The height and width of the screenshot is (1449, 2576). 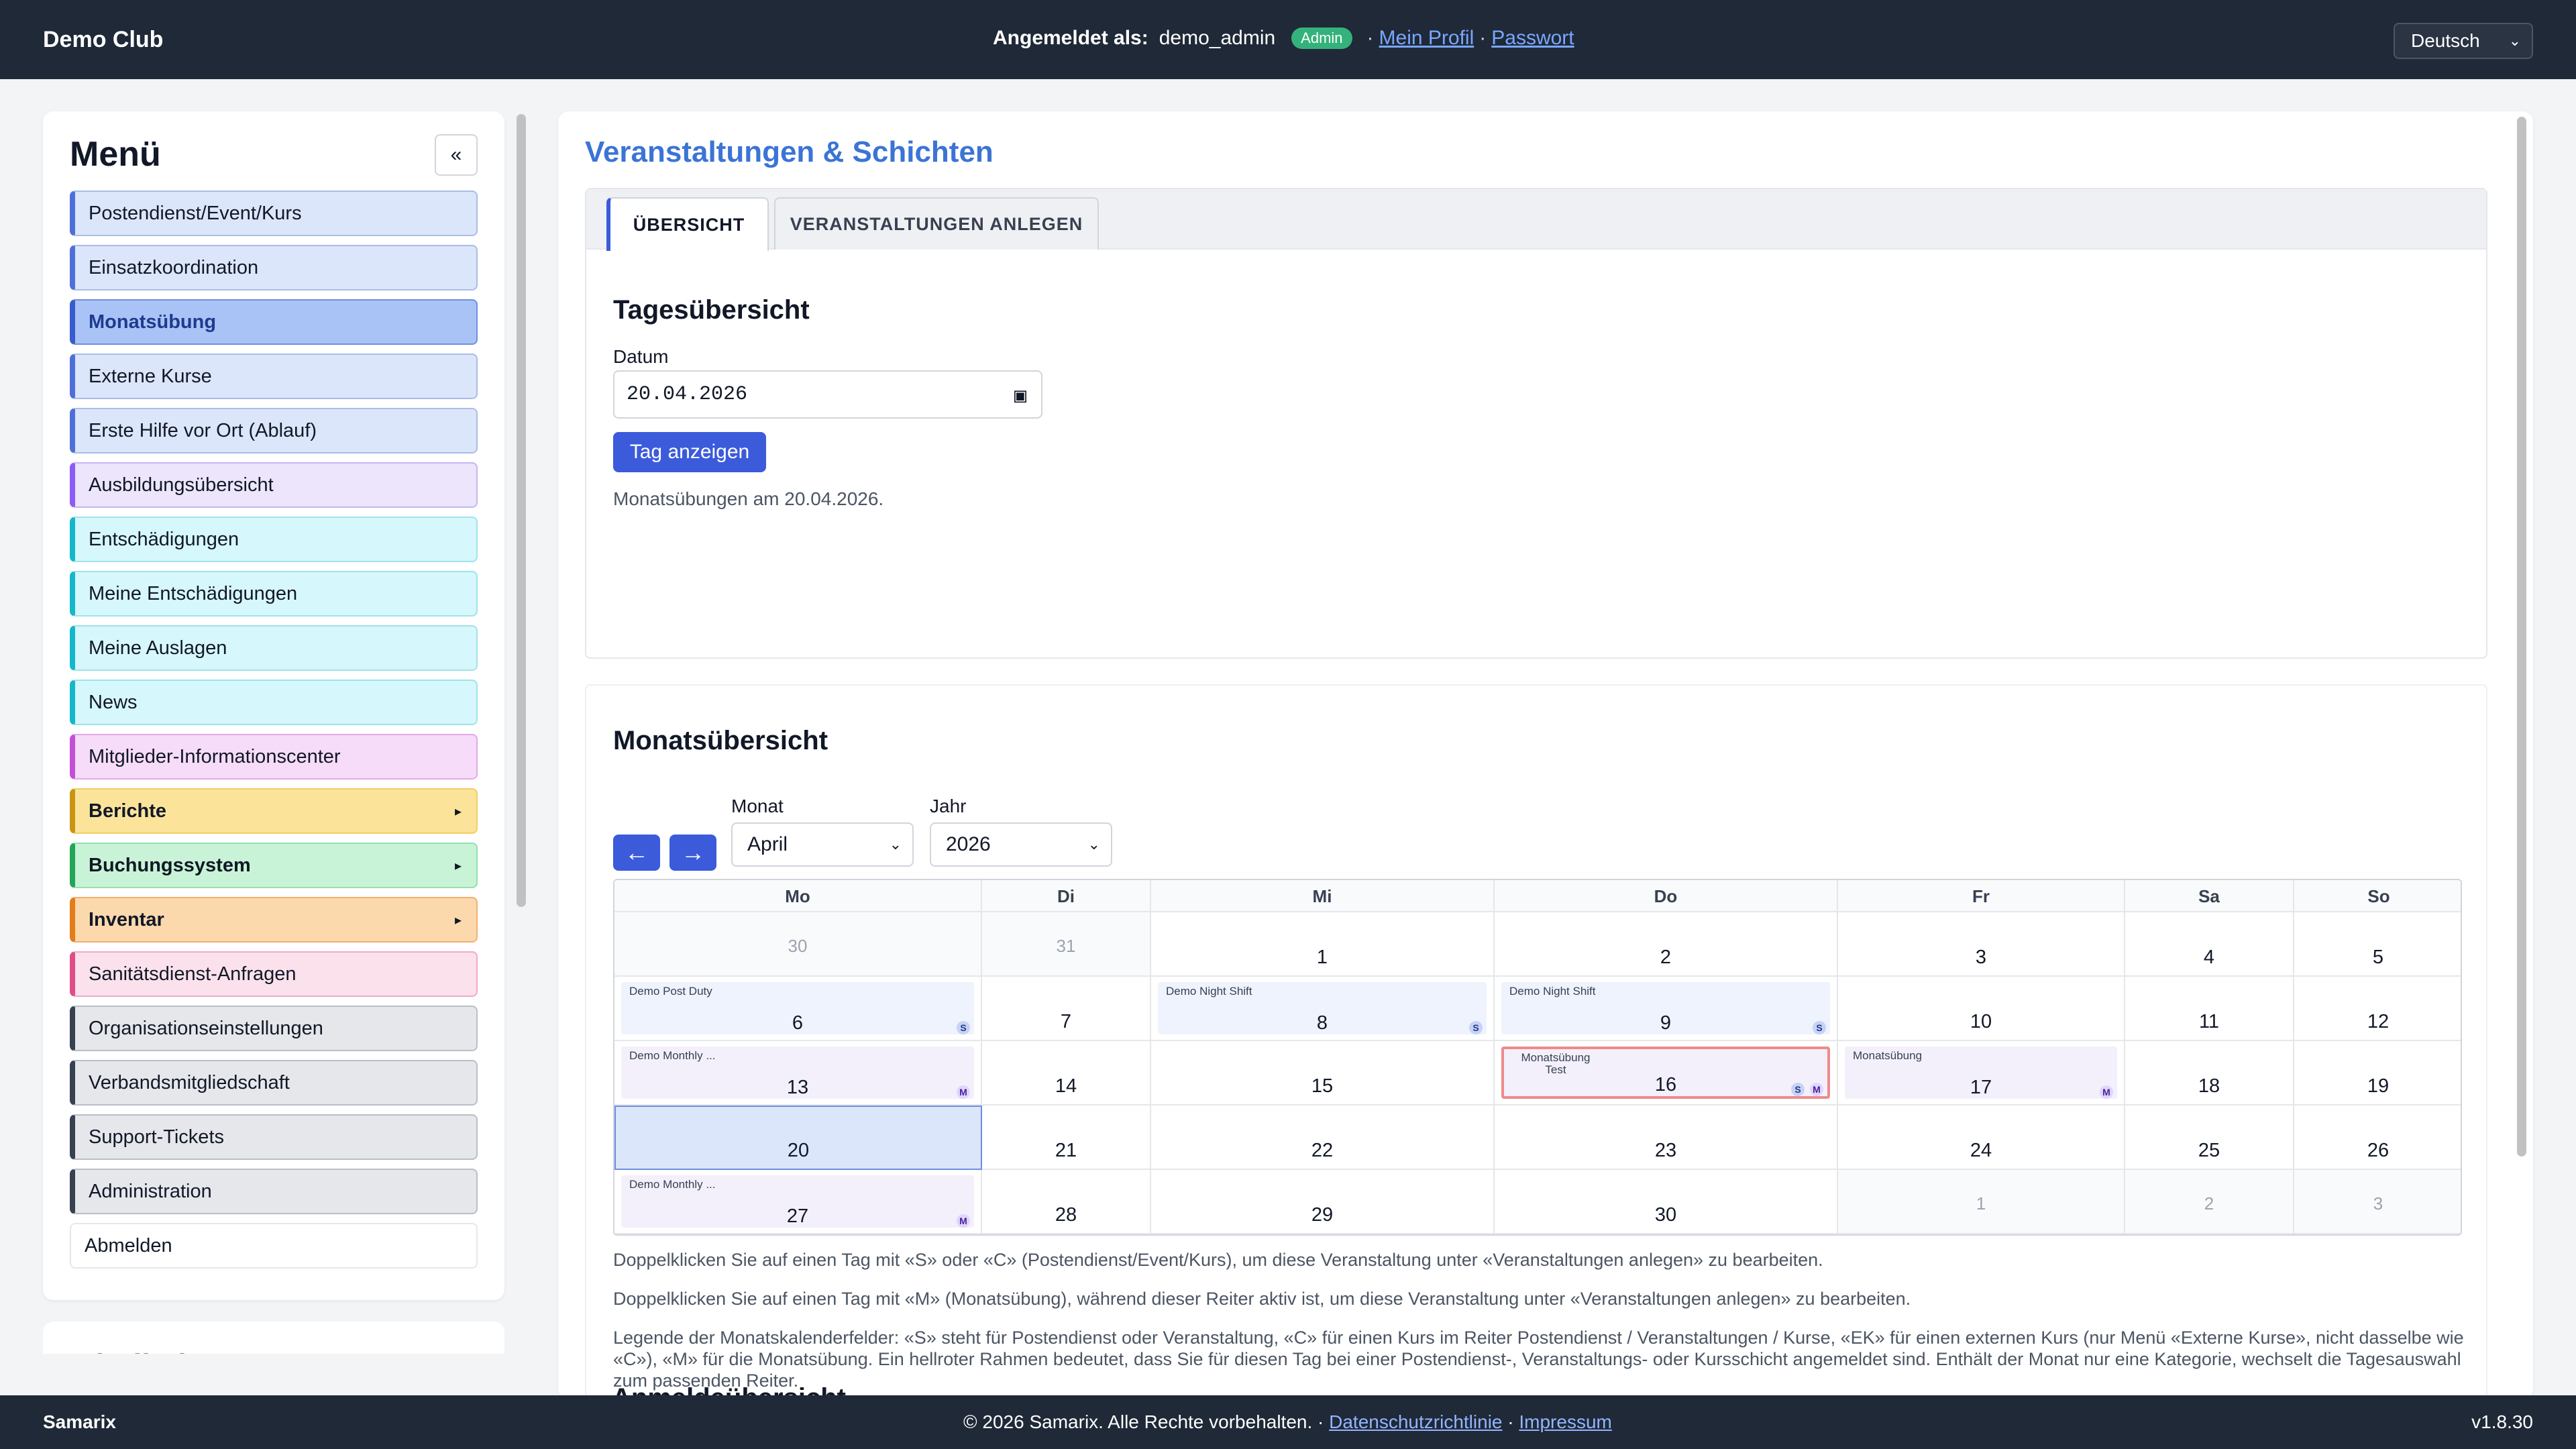 I want to click on tab-uebersicht: ÜBERSICHT, so click(x=687, y=224).